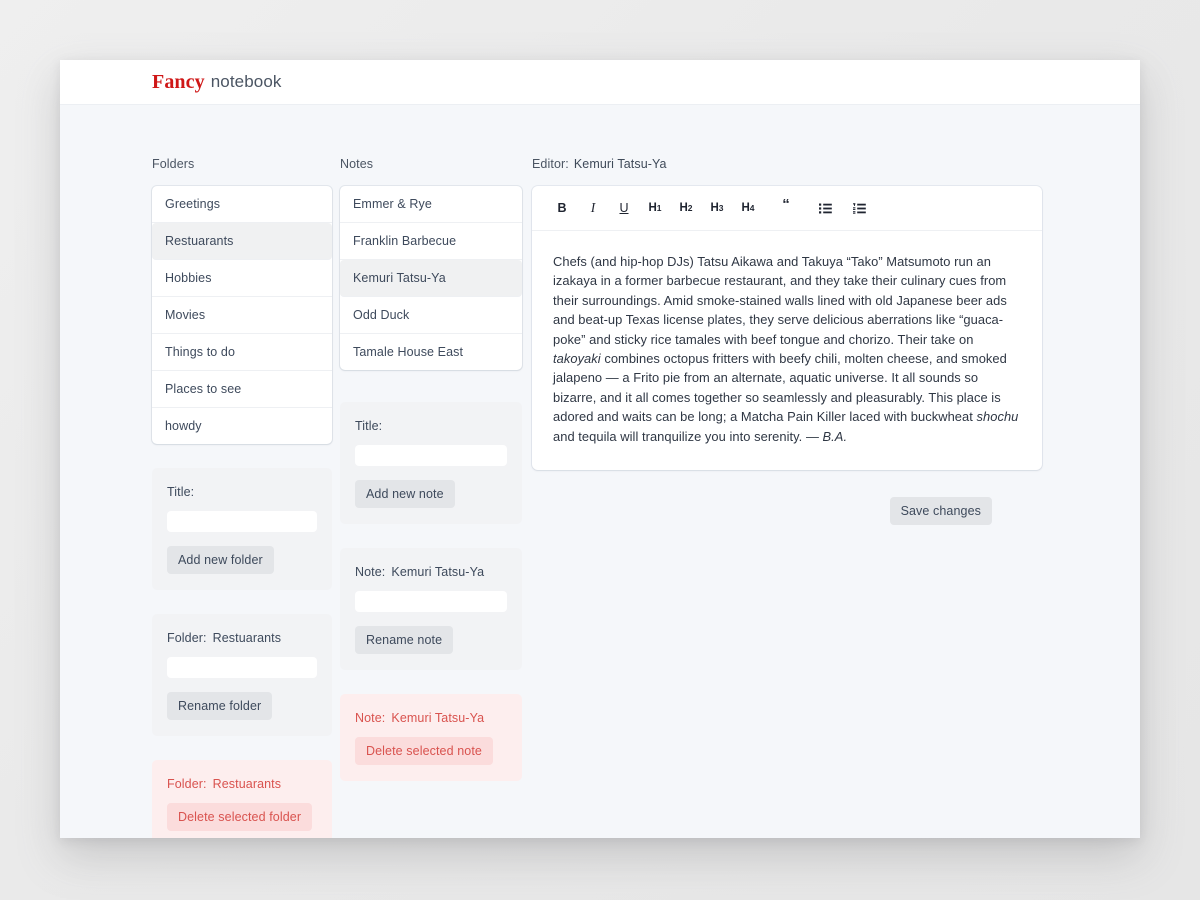  Describe the element at coordinates (652, 208) in the screenshot. I see `heading-1-letter: H` at that location.